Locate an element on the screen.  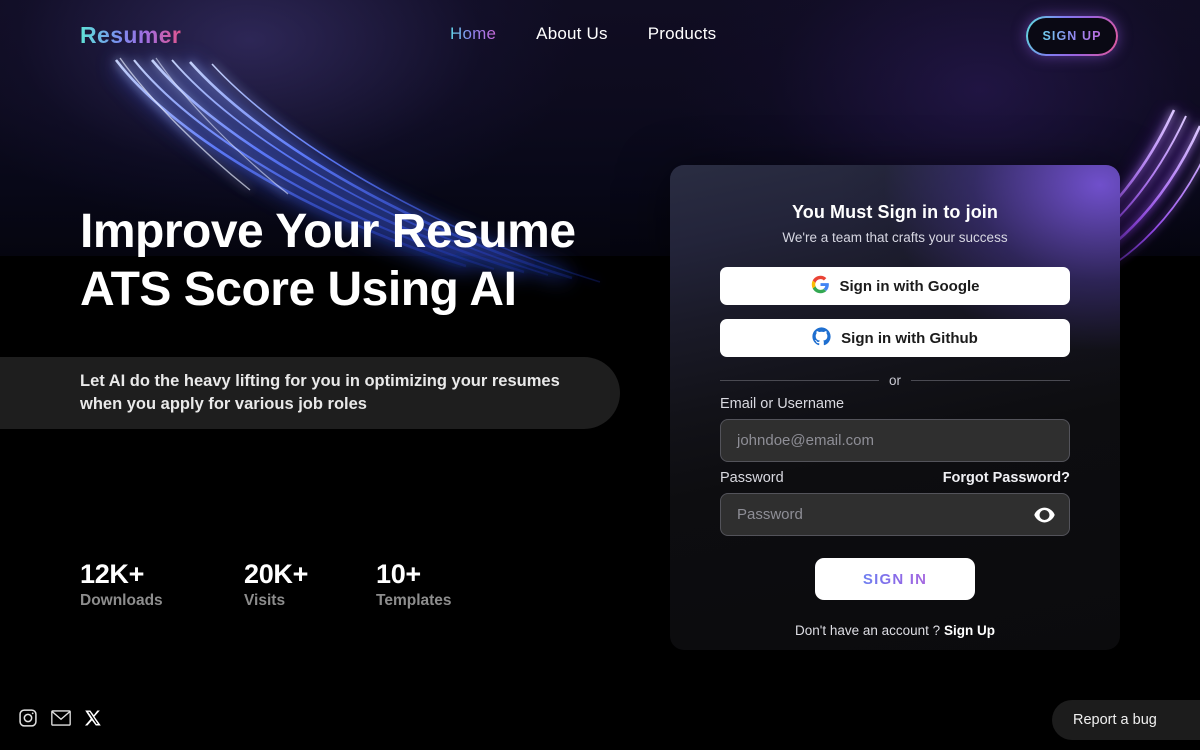
nav-link-products: Products is located at coordinates (682, 34).